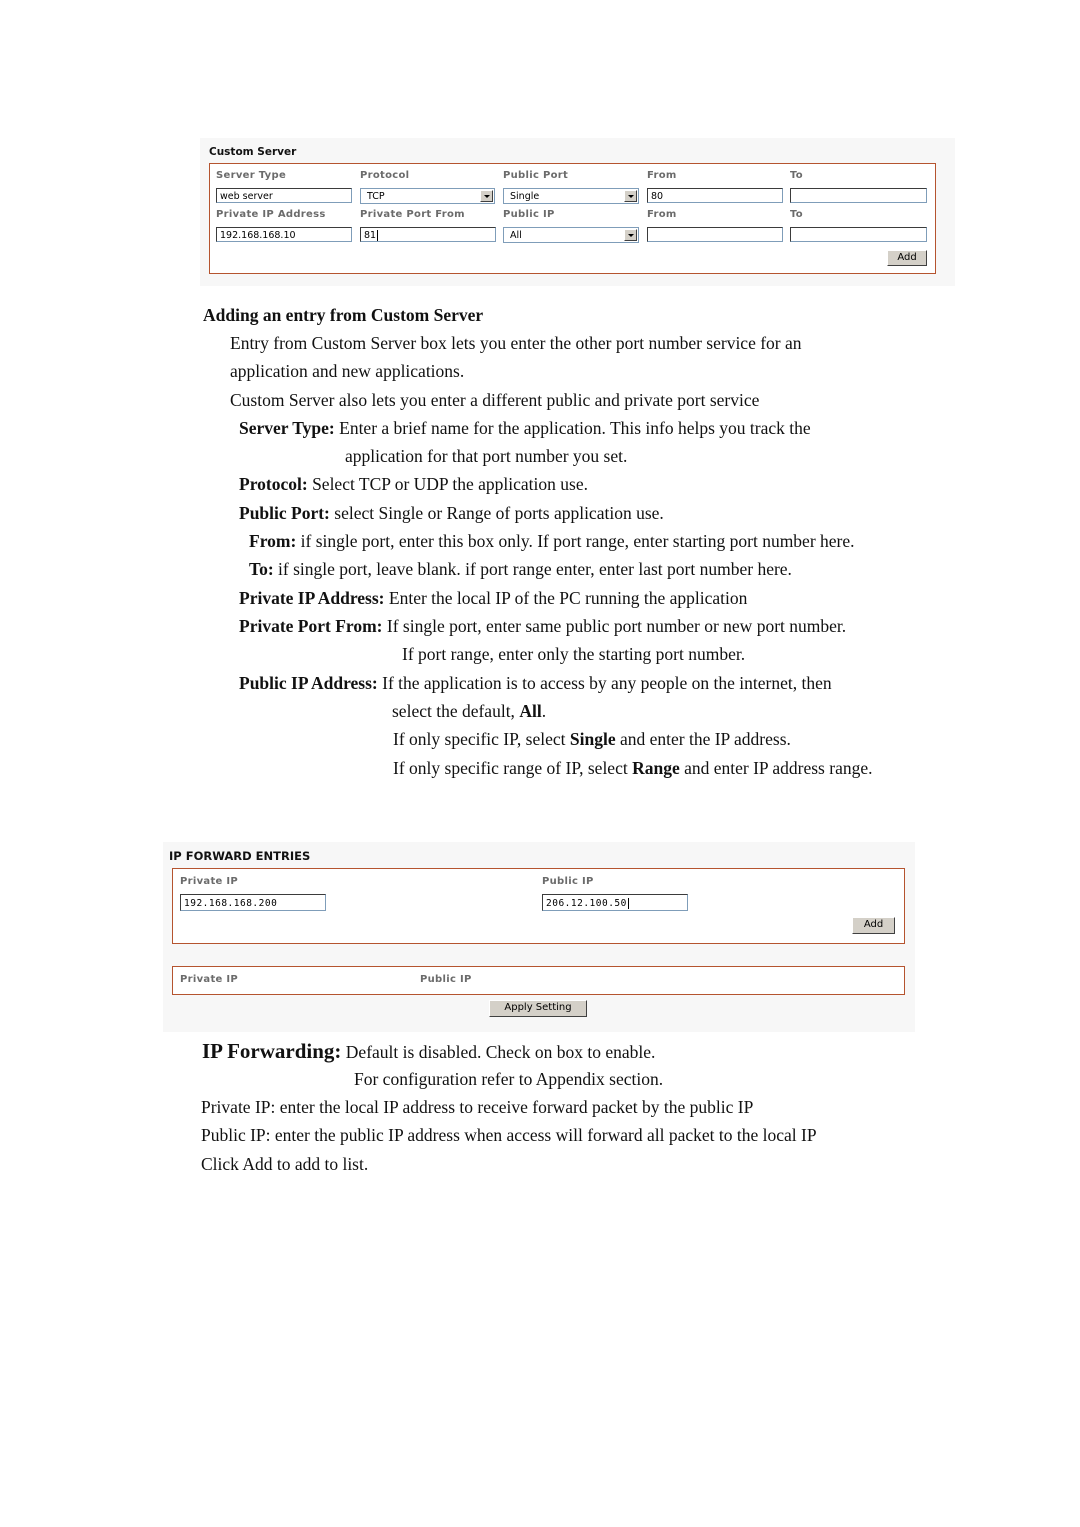 The width and height of the screenshot is (1080, 1527). I want to click on server-type-input: web server, so click(284, 195).